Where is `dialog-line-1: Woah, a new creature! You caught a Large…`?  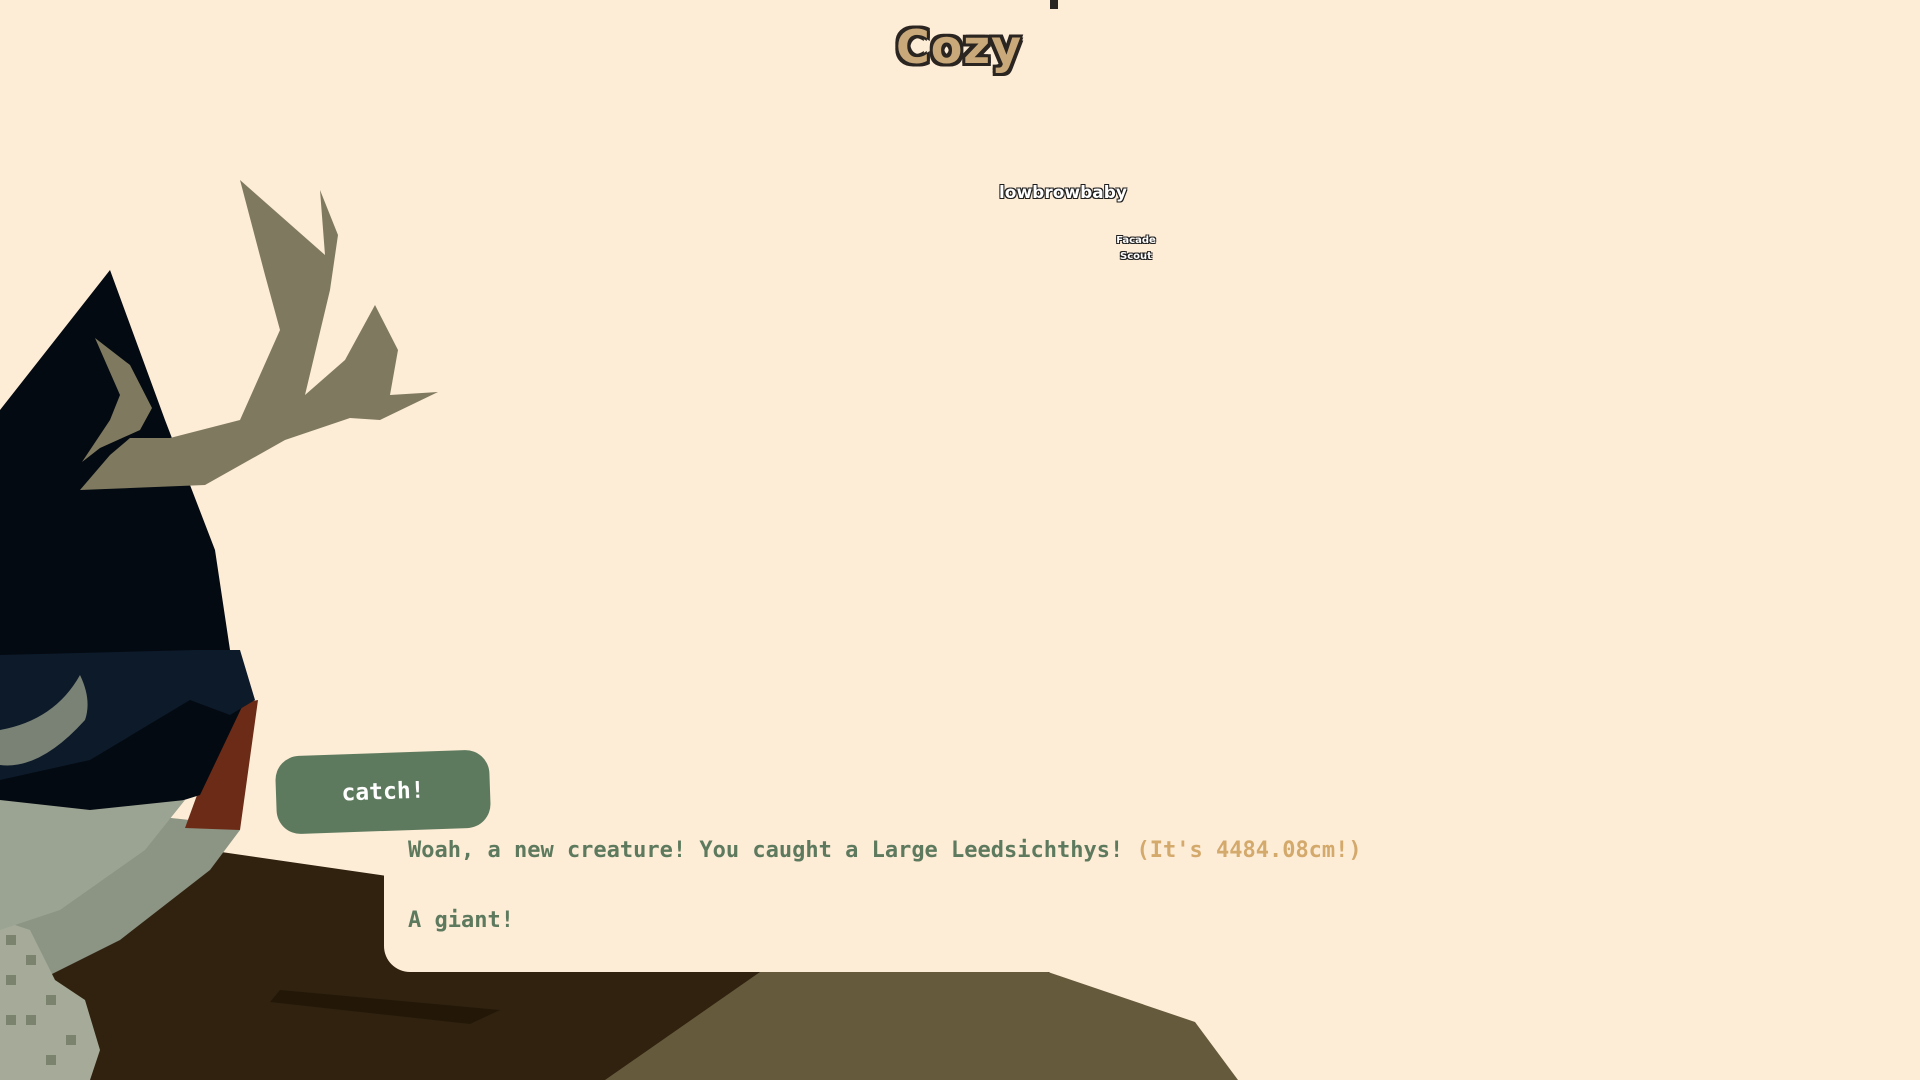
dialog-line-1: Woah, a new creature! You caught a Large… is located at coordinates (885, 850).